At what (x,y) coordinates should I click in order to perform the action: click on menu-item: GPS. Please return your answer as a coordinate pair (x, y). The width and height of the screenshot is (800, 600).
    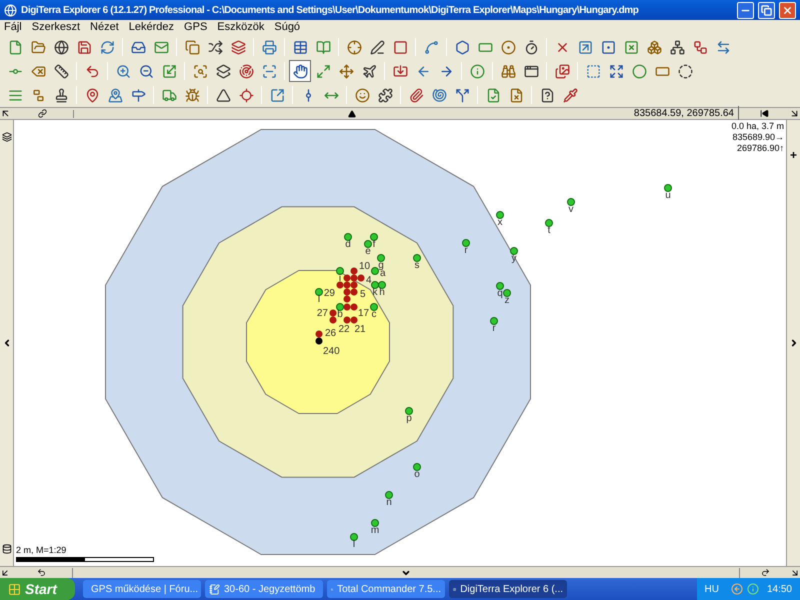
    Looking at the image, I should click on (196, 27).